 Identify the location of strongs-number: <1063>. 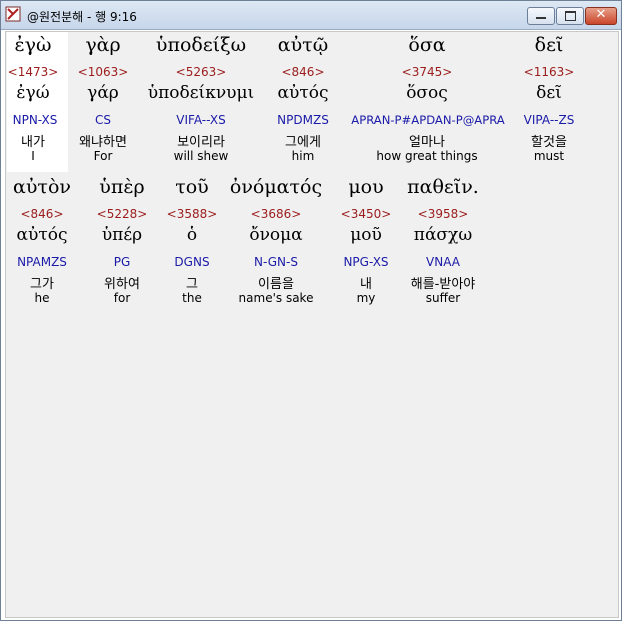
(103, 72).